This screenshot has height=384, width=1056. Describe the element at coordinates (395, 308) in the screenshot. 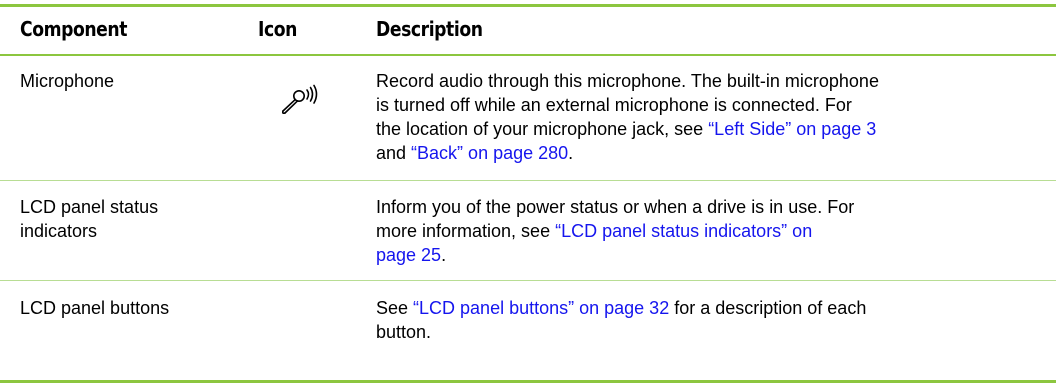

I see `description-text: See` at that location.